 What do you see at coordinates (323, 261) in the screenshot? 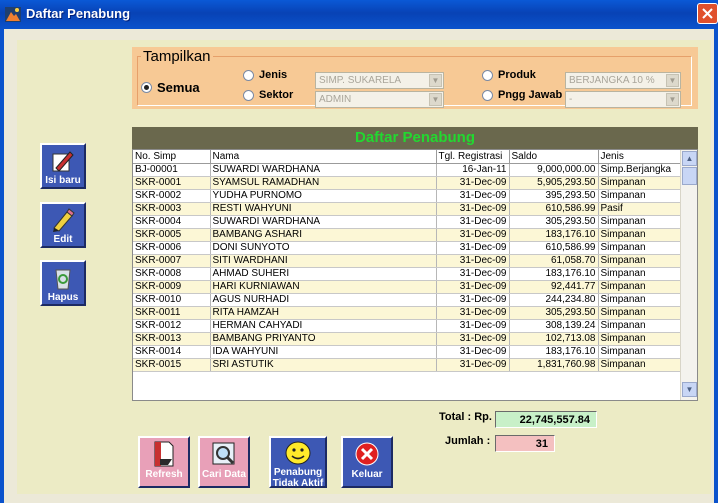
I see `cell-nama: SITI WARDHANI` at bounding box center [323, 261].